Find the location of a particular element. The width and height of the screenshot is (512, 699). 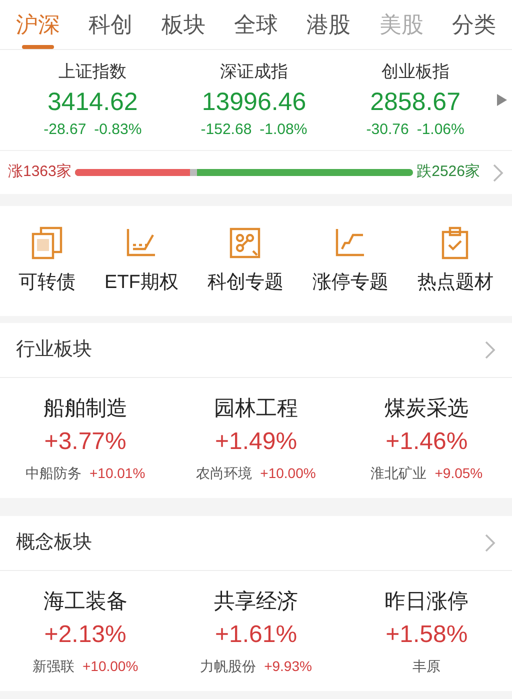

sector-percent: +1.58% is located at coordinates (427, 635).